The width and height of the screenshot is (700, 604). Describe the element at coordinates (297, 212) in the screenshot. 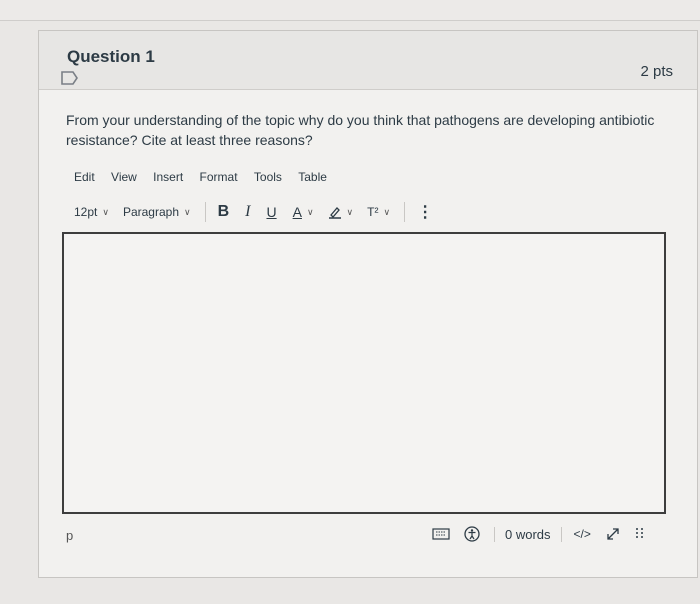

I see `text-color-icon: A` at that location.